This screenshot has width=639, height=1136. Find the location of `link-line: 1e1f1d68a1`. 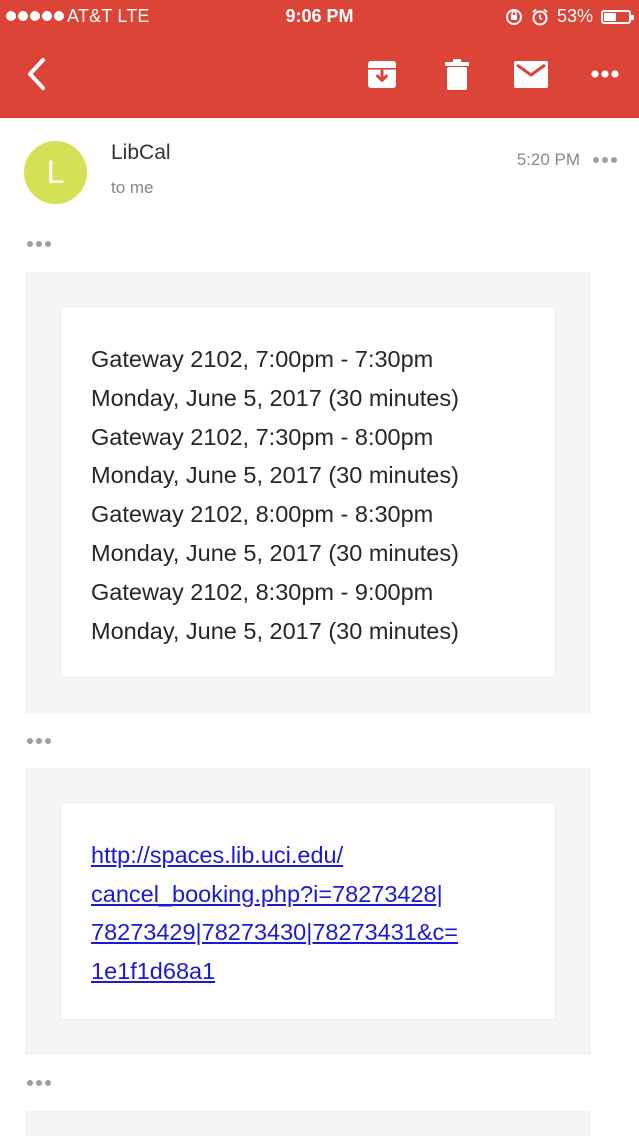

link-line: 1e1f1d68a1 is located at coordinates (274, 971).